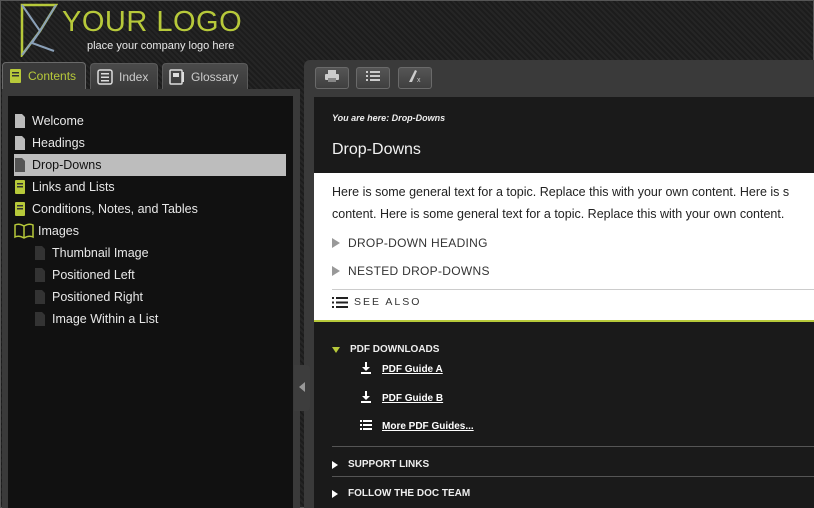  Describe the element at coordinates (412, 369) in the screenshot. I see `link-label: PDF Guide A` at that location.